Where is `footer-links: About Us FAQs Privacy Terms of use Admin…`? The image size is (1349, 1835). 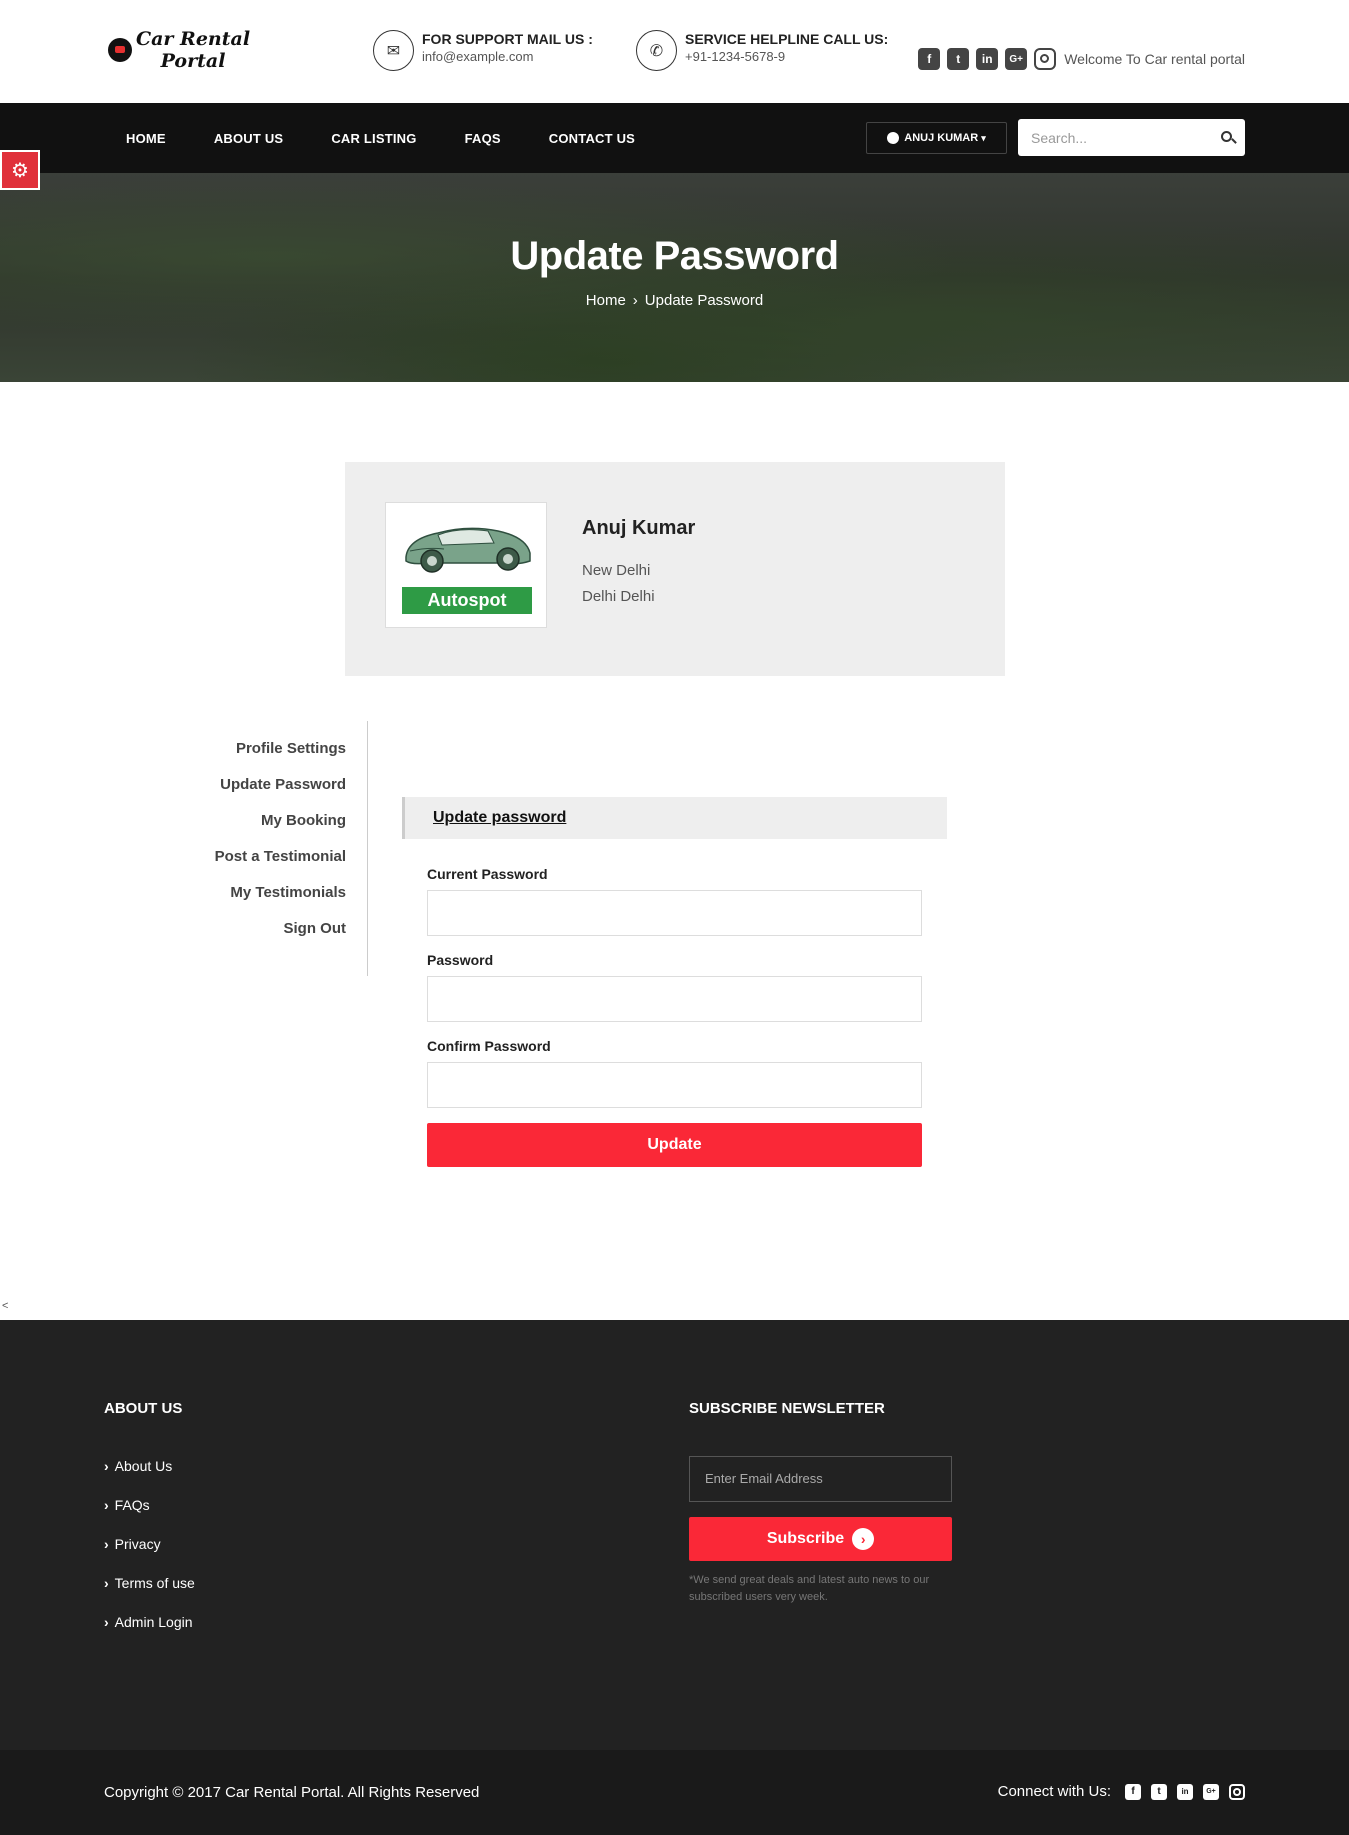
footer-links: About Us FAQs Privacy Terms of use Admin… is located at coordinates (149, 1555).